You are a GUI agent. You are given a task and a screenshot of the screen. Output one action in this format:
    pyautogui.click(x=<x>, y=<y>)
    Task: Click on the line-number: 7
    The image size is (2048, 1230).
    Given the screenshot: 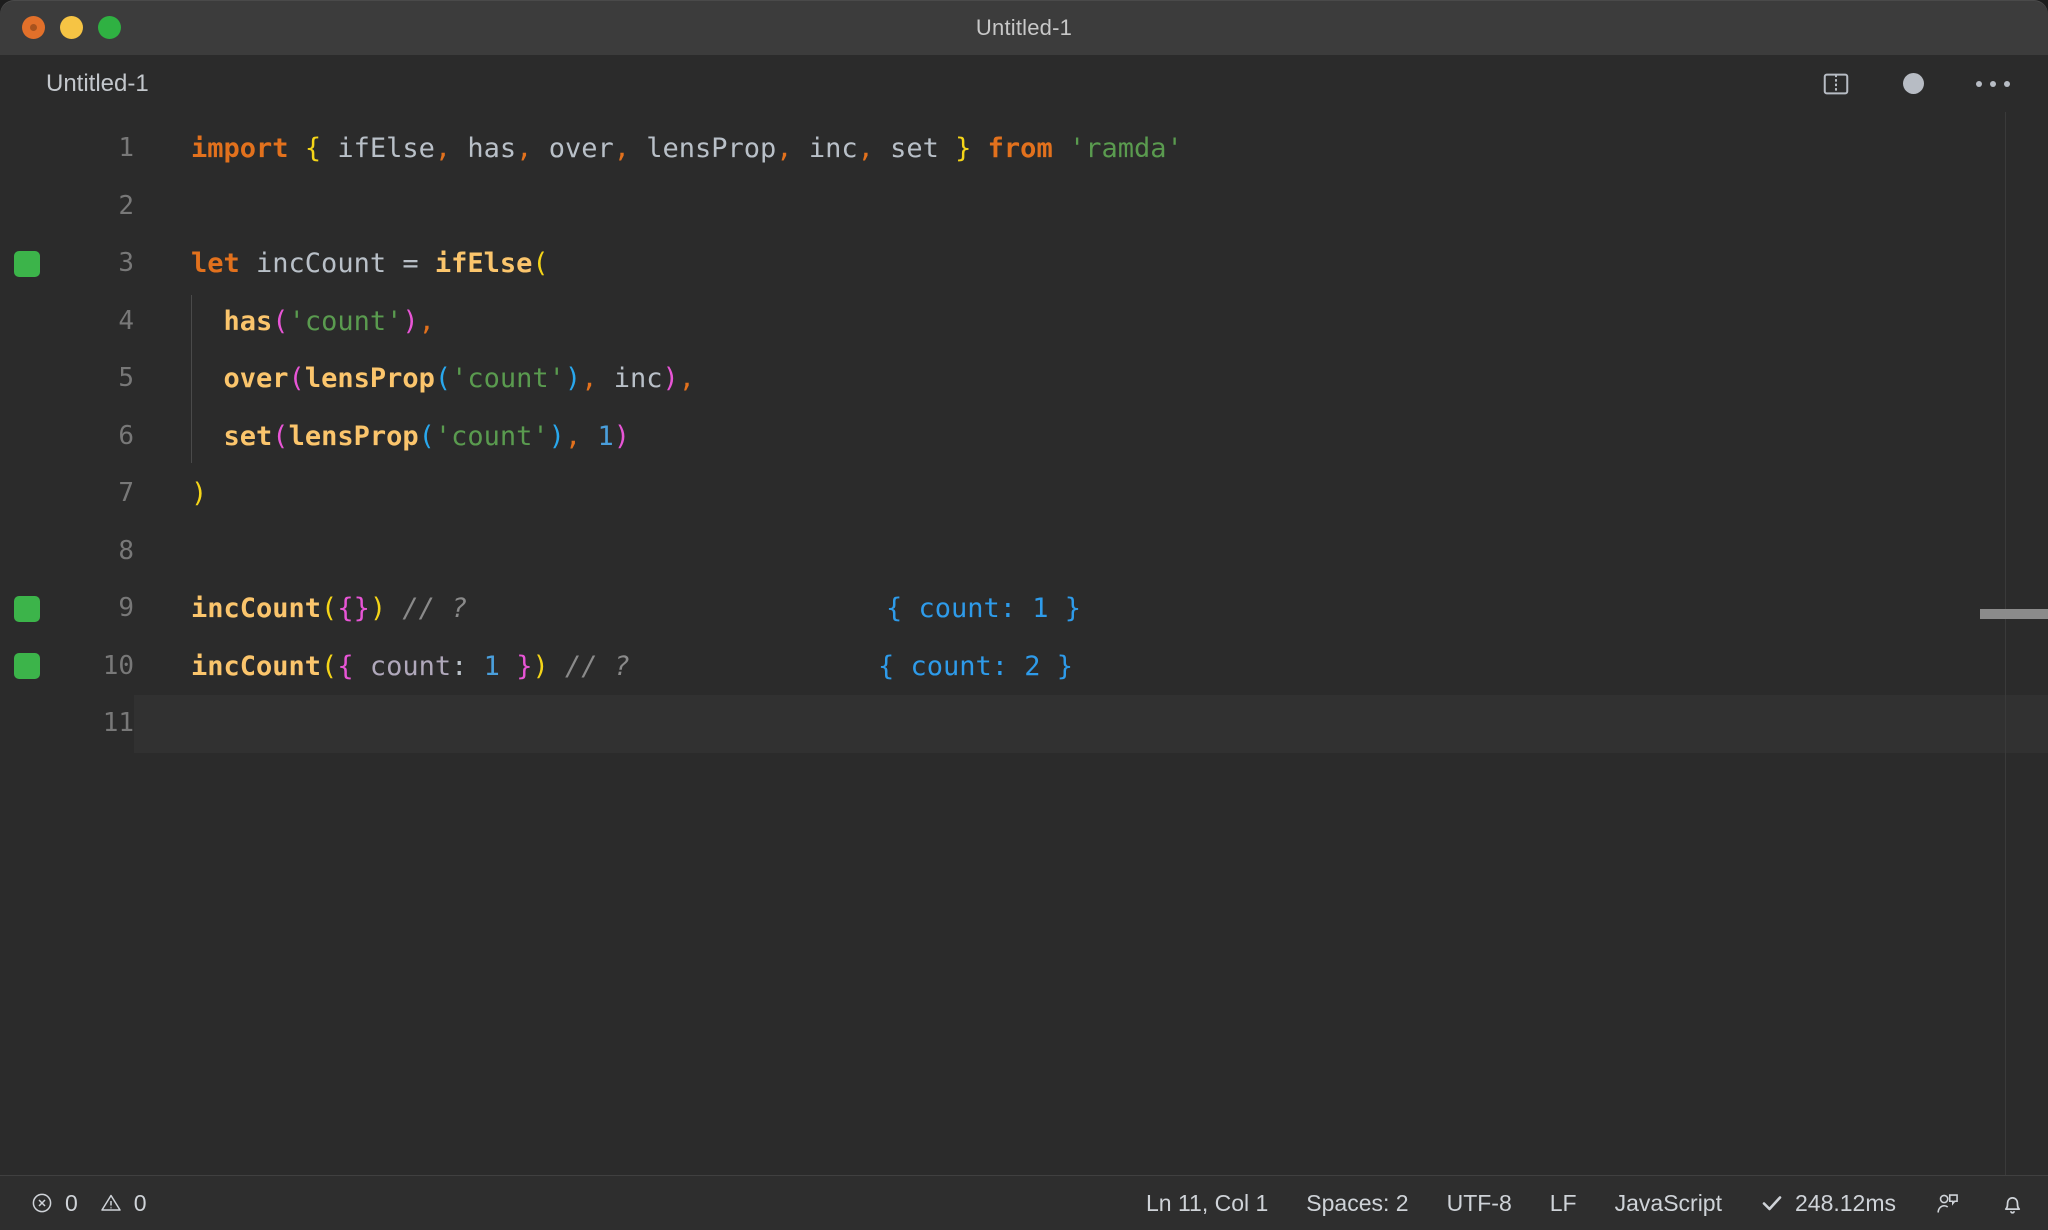 What is the action you would take?
    pyautogui.click(x=126, y=493)
    